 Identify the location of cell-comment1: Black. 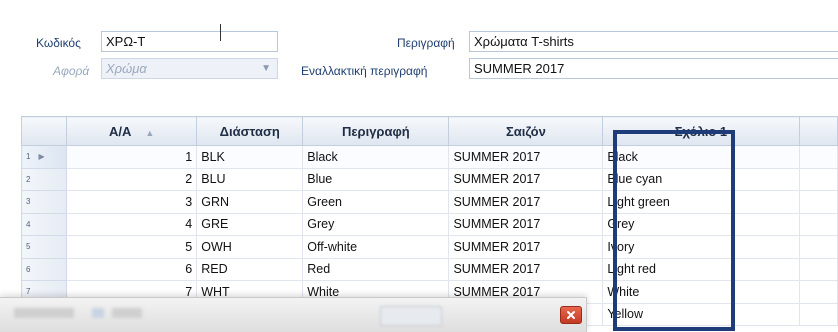
(701, 157).